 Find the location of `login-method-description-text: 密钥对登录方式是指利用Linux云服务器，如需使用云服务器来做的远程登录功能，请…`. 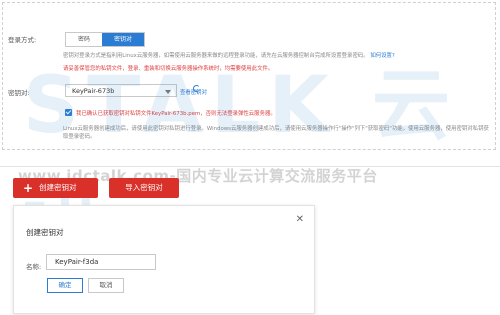

login-method-description-text: 密钥对登录方式是指利用Linux云服务器，如需使用云服务器来做的远程登录功能，请… is located at coordinates (216, 56).